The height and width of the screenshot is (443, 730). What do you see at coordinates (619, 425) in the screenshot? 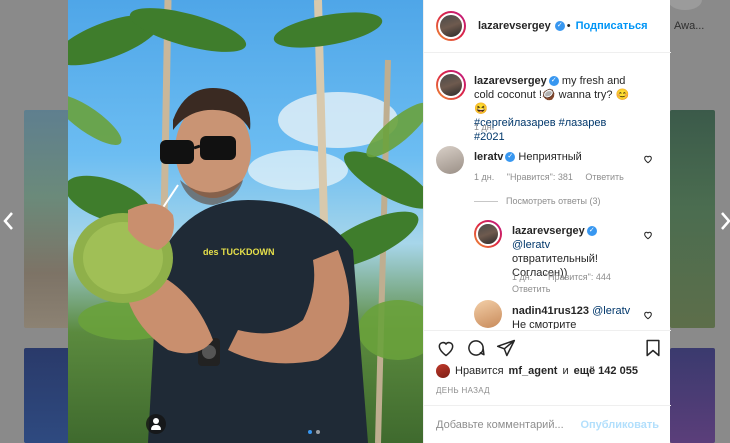
I see `publish-button: Опубликовать` at bounding box center [619, 425].